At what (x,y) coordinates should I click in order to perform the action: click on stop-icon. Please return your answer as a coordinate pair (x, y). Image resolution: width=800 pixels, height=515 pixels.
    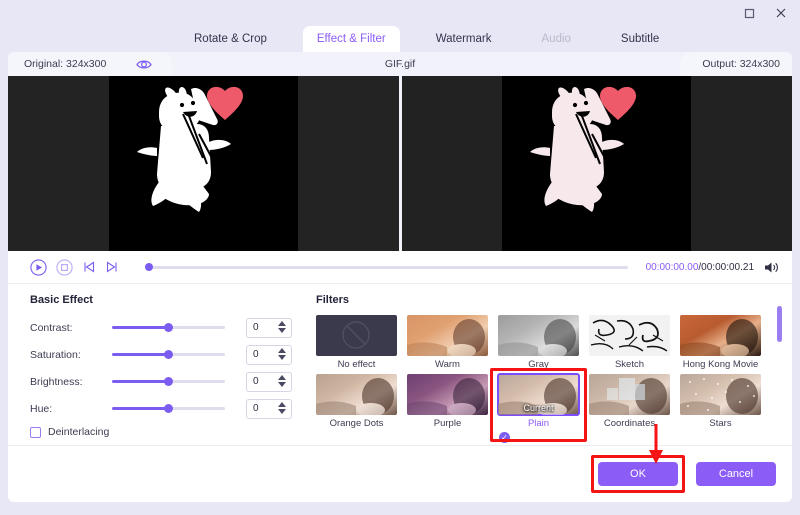
    Looking at the image, I should click on (64, 267).